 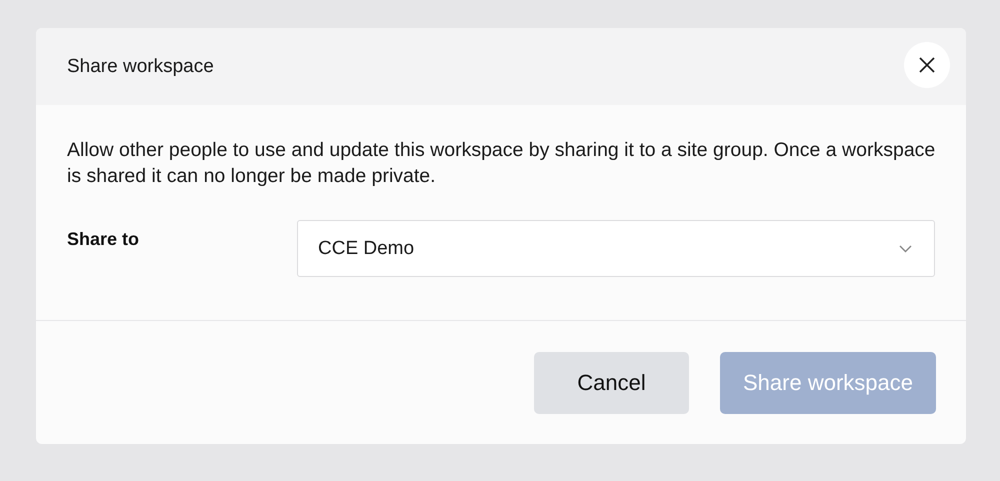 I want to click on cancel-button: Cancel, so click(x=611, y=383).